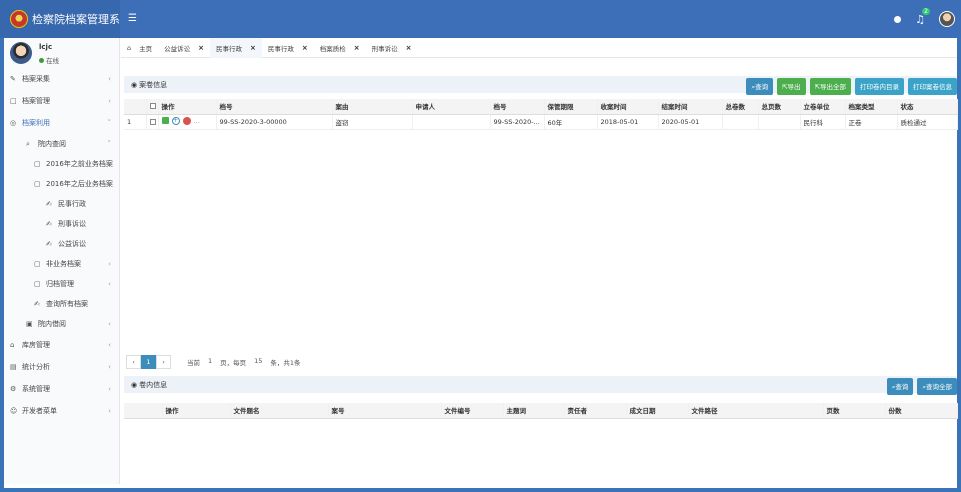 Image resolution: width=961 pixels, height=492 pixels. I want to click on folder-icon: ▢, so click(37, 164).